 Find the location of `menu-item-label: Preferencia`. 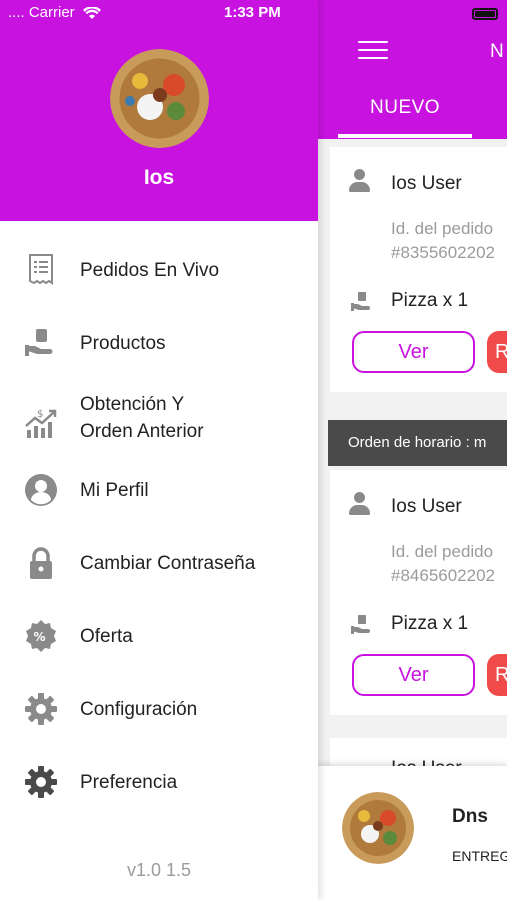

menu-item-label: Preferencia is located at coordinates (129, 782).